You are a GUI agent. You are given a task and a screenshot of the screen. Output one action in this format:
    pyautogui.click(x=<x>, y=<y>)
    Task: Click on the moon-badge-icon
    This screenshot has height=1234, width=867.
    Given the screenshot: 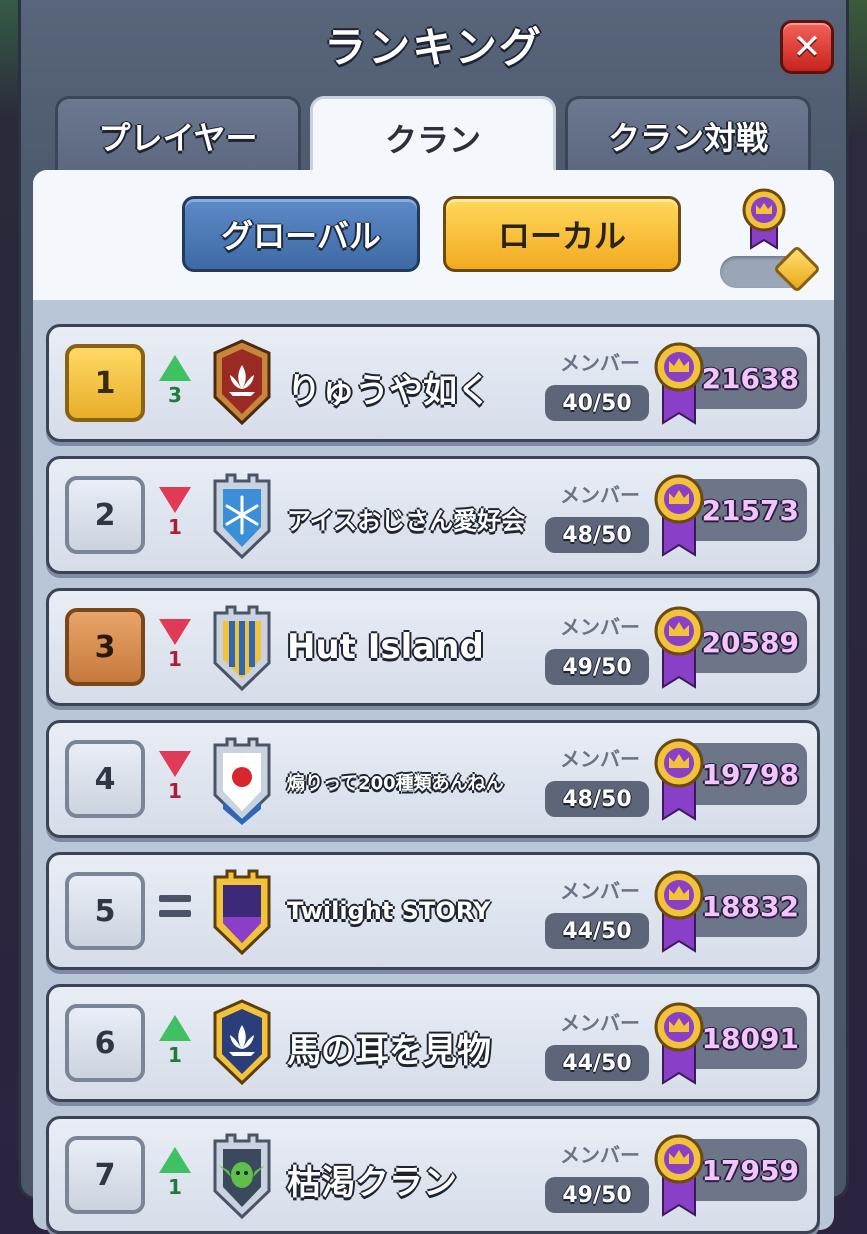 What is the action you would take?
    pyautogui.click(x=242, y=912)
    